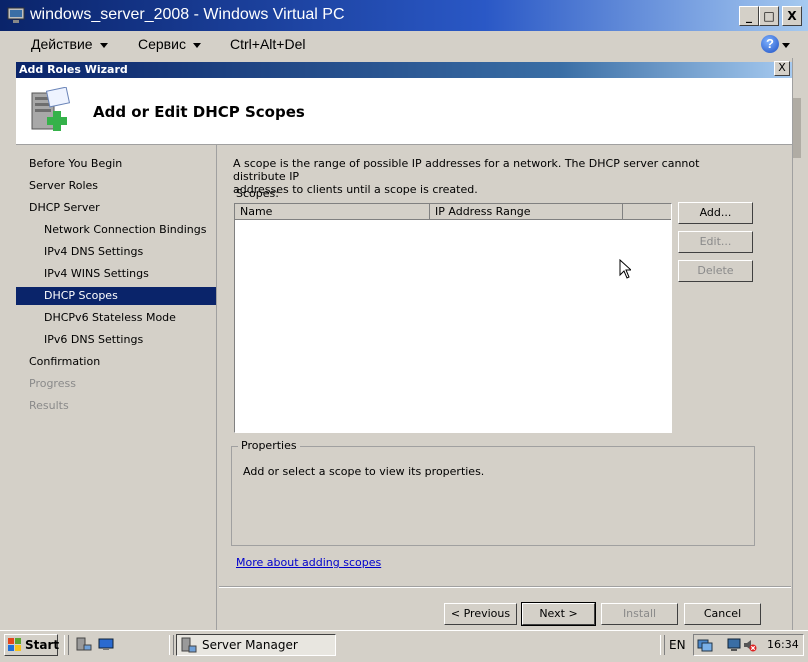 The width and height of the screenshot is (808, 662). Describe the element at coordinates (94, 251) in the screenshot. I see `nav-label: IPv4 DNS Settings` at that location.